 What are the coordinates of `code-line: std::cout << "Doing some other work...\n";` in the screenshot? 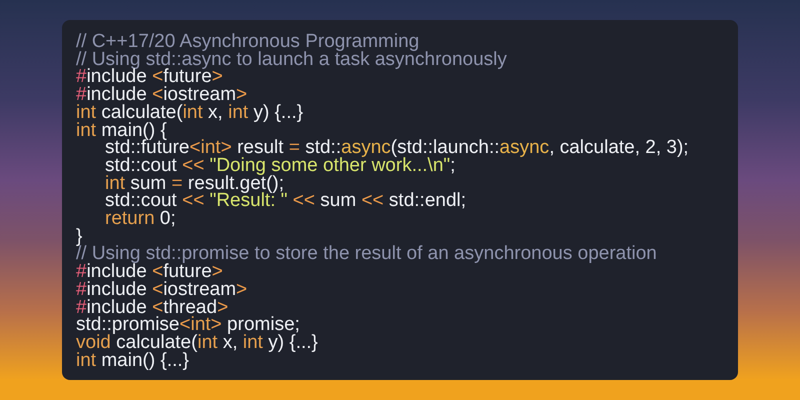 It's located at (280, 165).